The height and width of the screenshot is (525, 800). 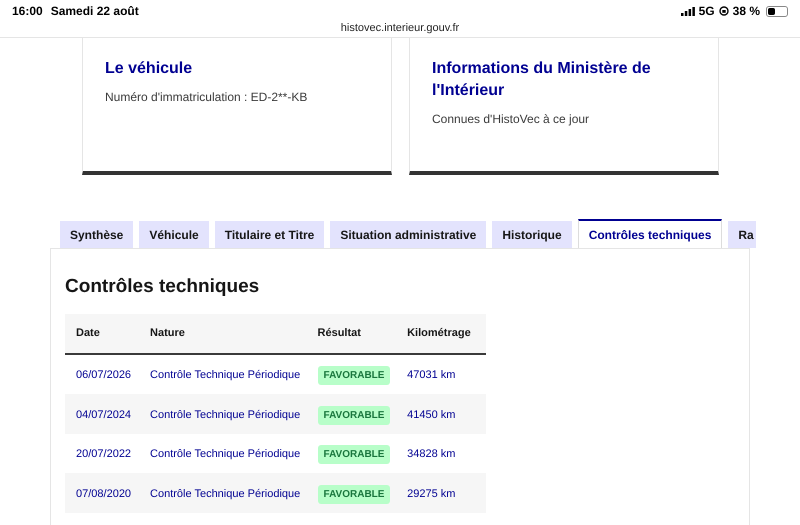 I want to click on table-cell: 04/07/2024, so click(x=104, y=414).